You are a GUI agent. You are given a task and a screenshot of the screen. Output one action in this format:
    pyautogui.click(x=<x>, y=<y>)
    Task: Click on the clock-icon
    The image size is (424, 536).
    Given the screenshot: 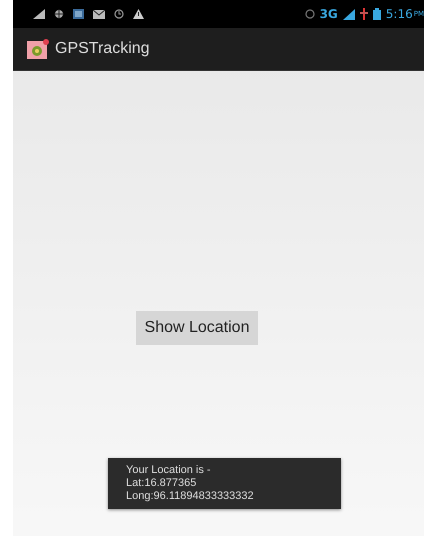 What is the action you would take?
    pyautogui.click(x=119, y=14)
    